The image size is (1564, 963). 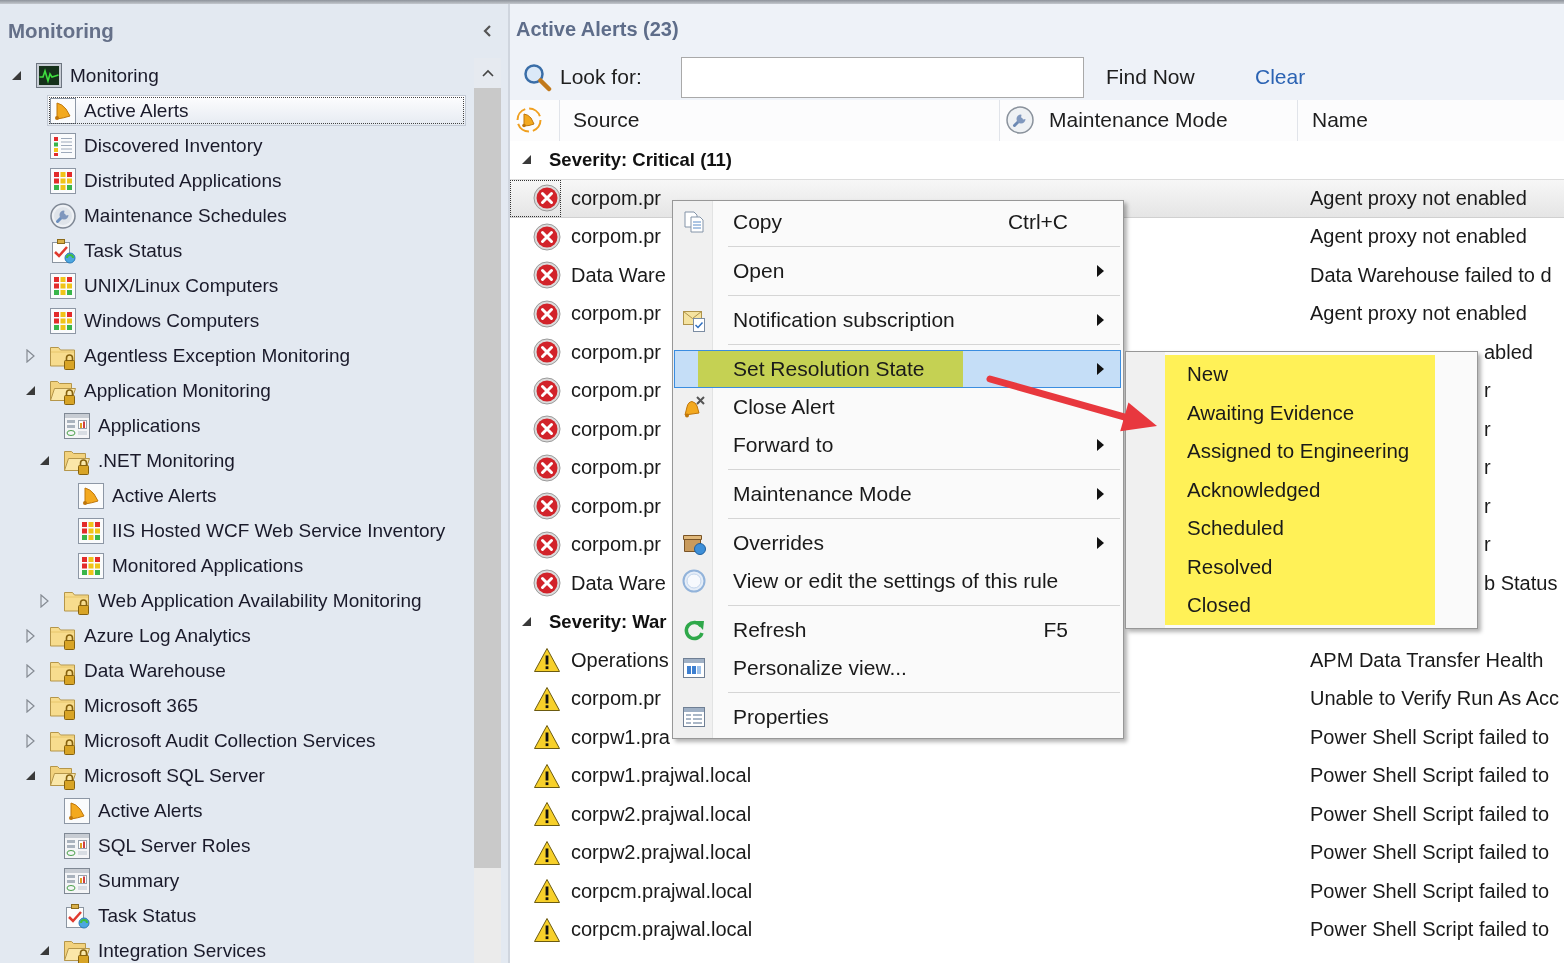 What do you see at coordinates (694, 668) in the screenshot?
I see `window-columns-icon` at bounding box center [694, 668].